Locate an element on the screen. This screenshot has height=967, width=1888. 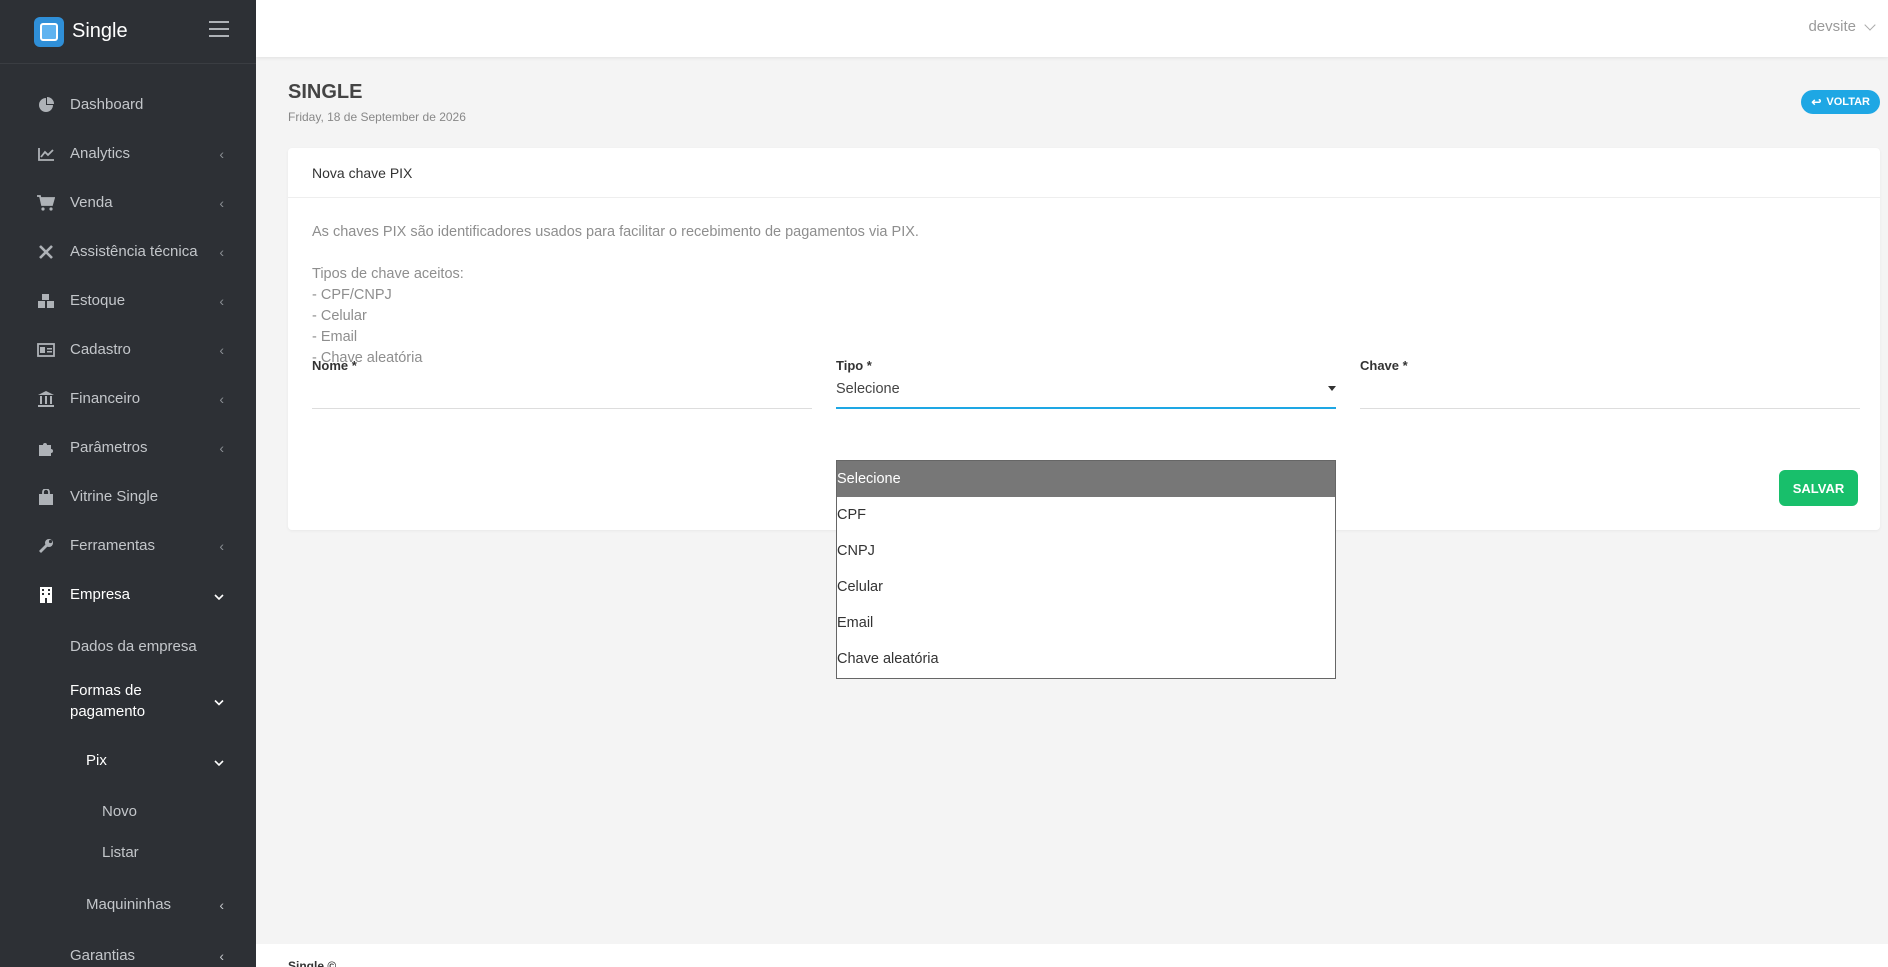
page-title: SINGLE is located at coordinates (325, 92).